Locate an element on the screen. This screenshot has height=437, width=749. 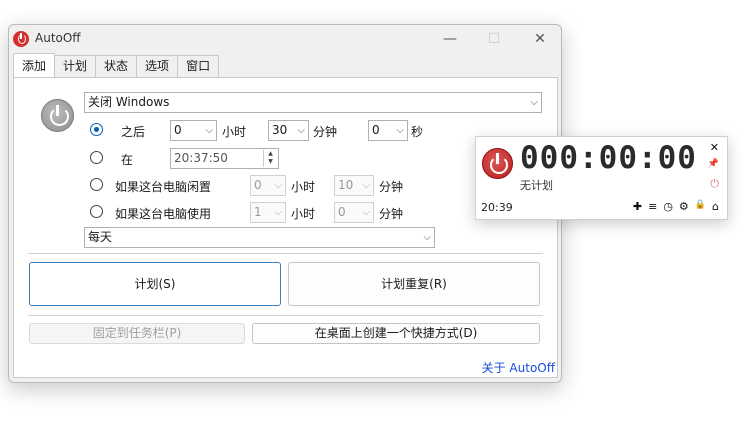
idle-hours-value: 0 is located at coordinates (258, 185).